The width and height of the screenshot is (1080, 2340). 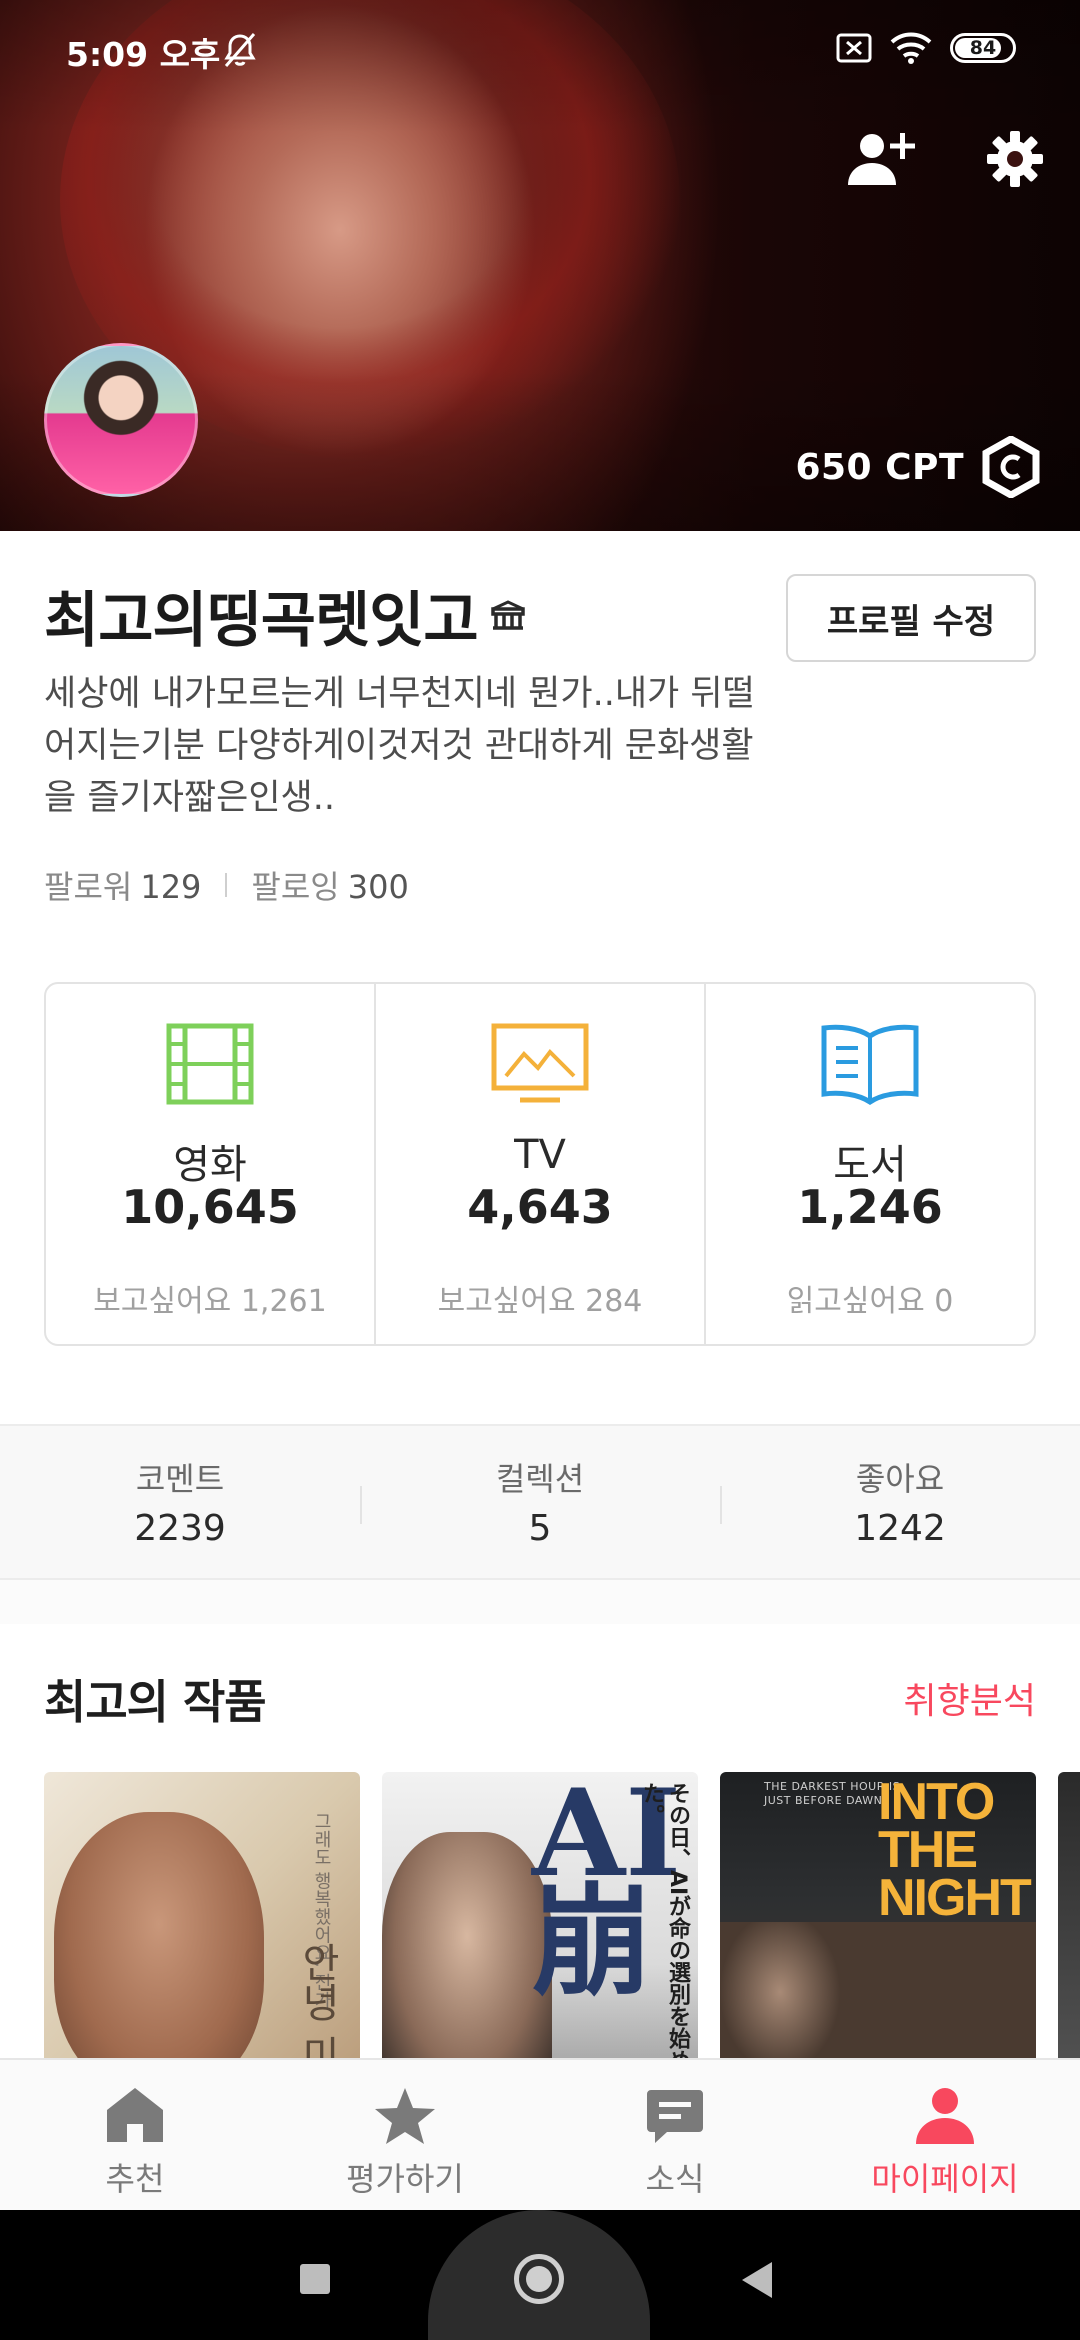 I want to click on battery-label: 84, so click(x=983, y=48).